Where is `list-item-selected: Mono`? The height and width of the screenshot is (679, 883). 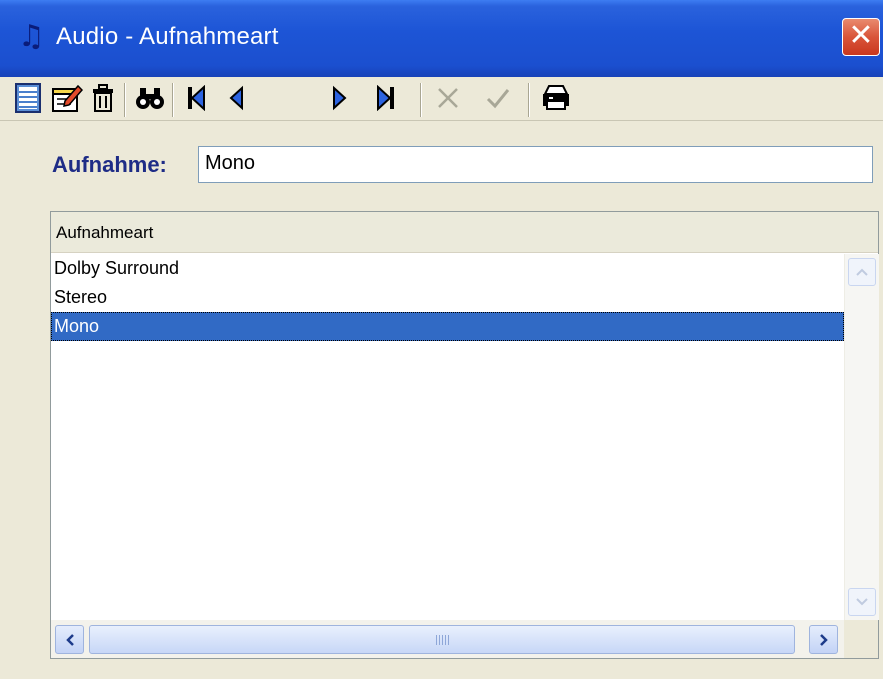 list-item-selected: Mono is located at coordinates (447, 326).